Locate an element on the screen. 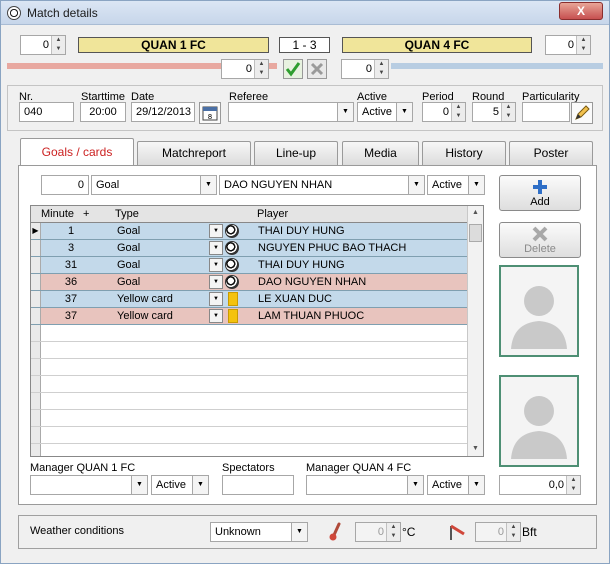 Image resolution: width=610 pixels, height=564 pixels. column-minute: Minute is located at coordinates (57, 214).